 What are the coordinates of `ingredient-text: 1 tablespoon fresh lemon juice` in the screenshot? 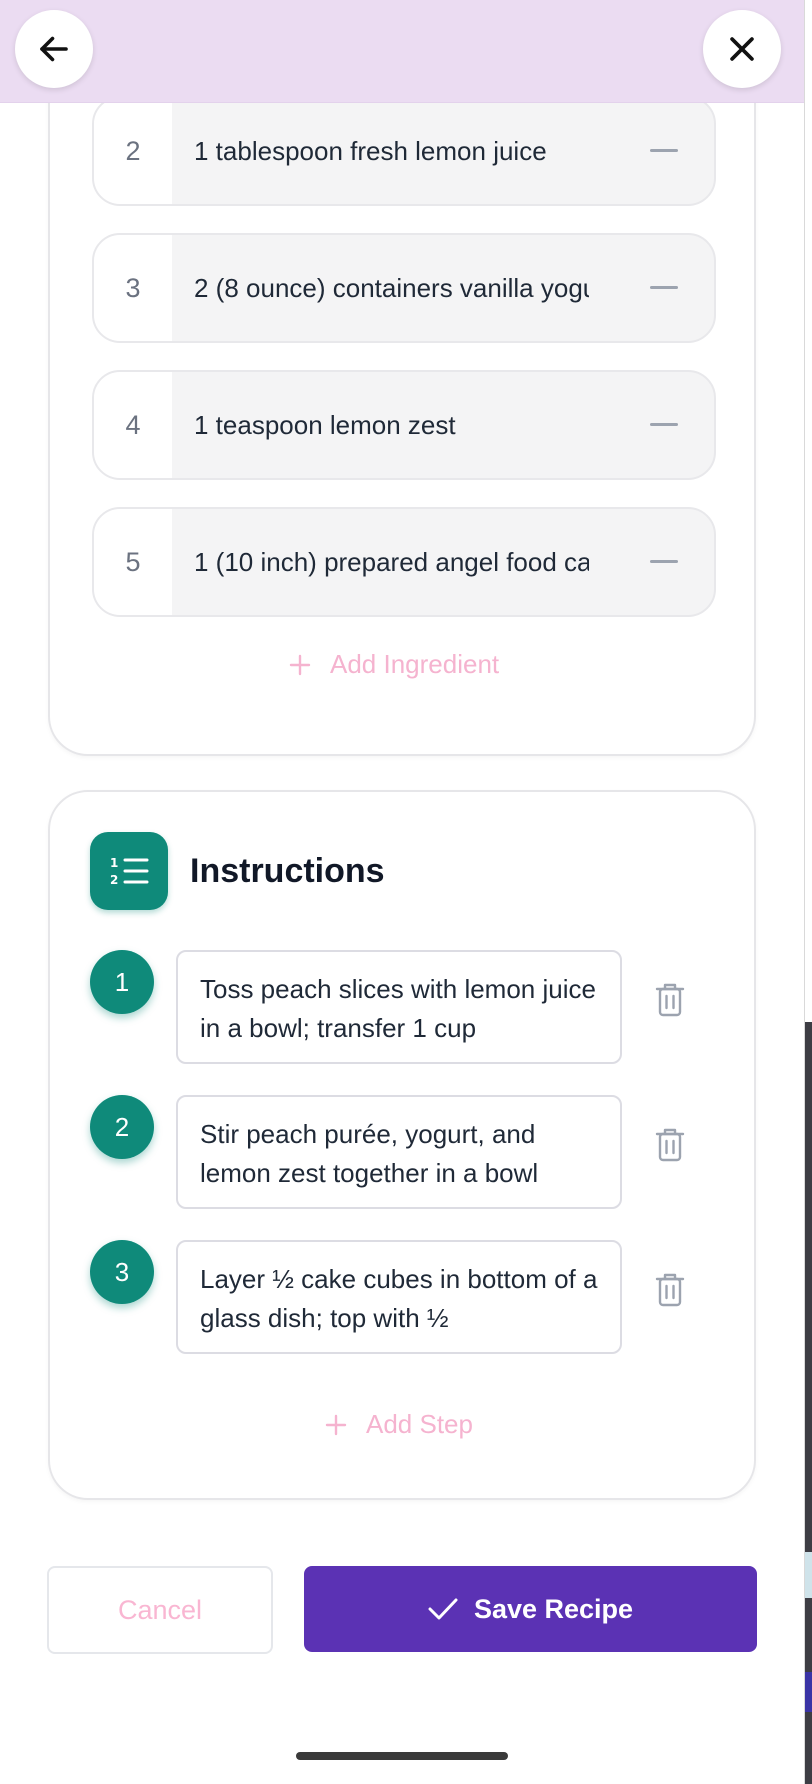 It's located at (370, 150).